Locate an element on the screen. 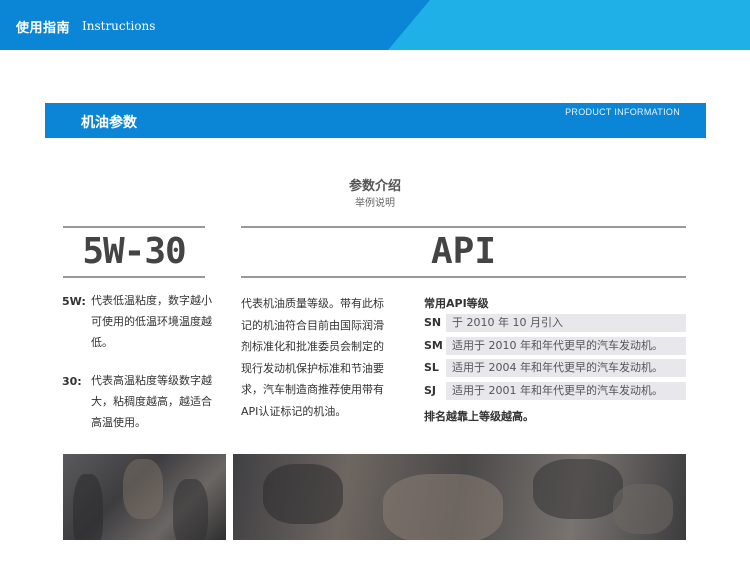  api-grades-note: 排名越靠上等级越高。 is located at coordinates (479, 416).